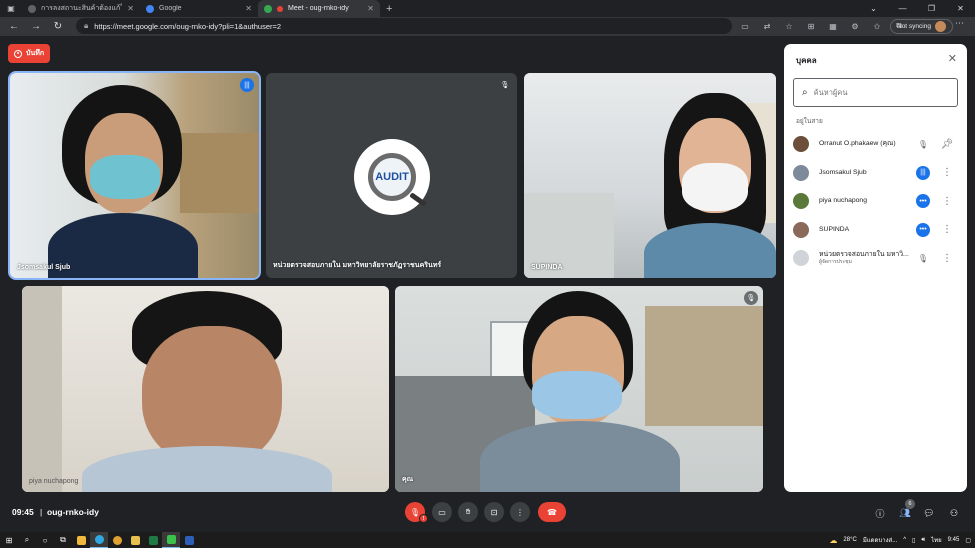  Describe the element at coordinates (552, 512) in the screenshot. I see `leave-call-button: ☎︎` at that location.